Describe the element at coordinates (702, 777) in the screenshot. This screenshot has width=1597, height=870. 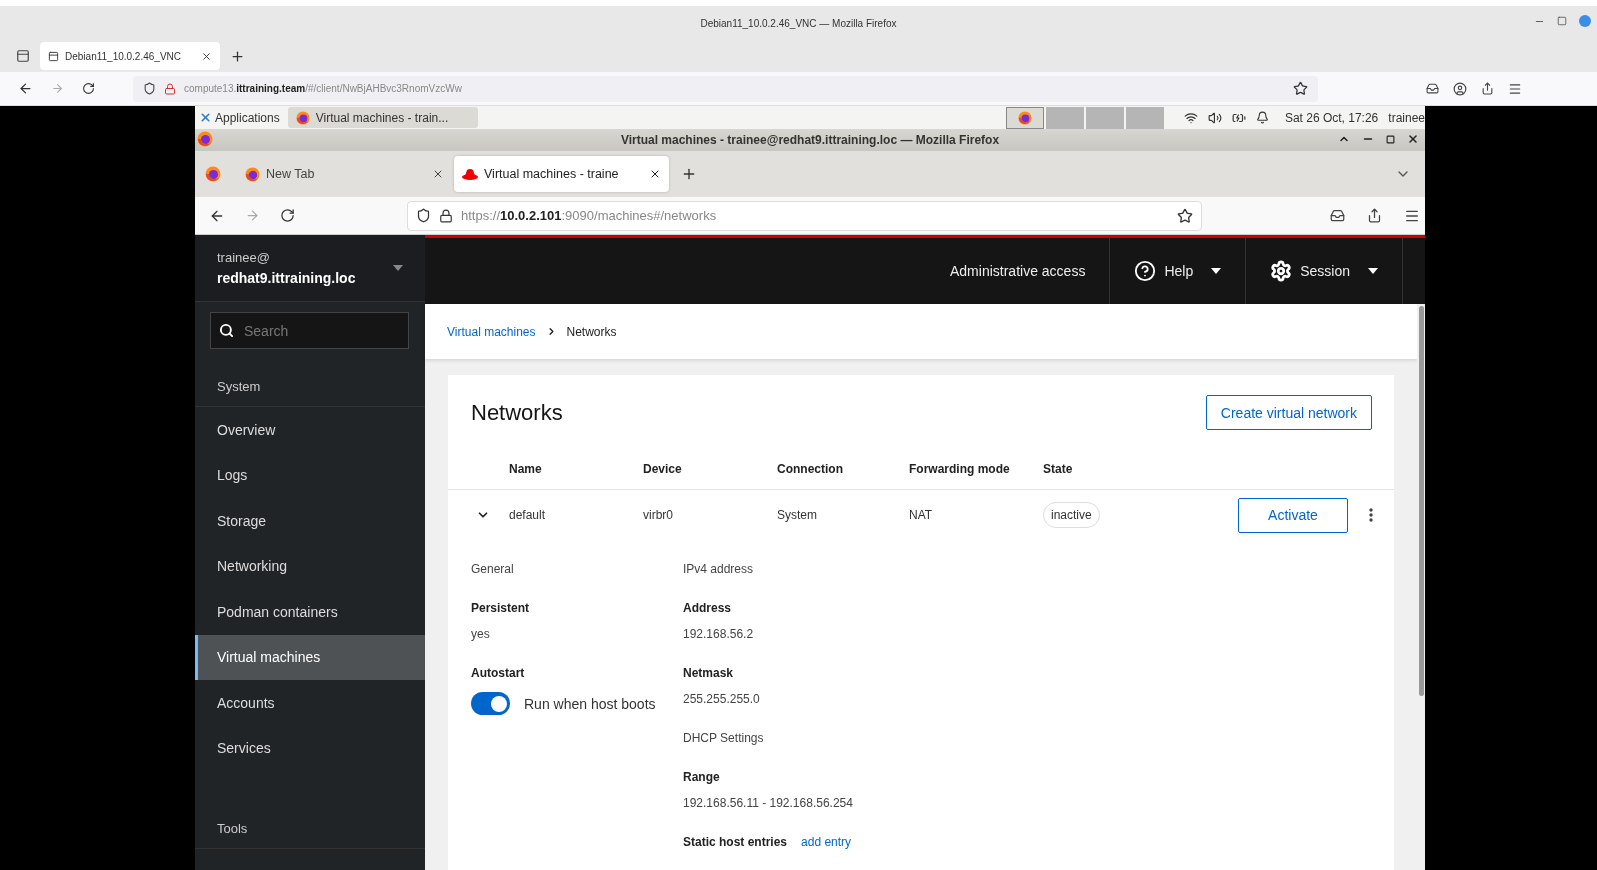
I see `field-label: Range` at that location.